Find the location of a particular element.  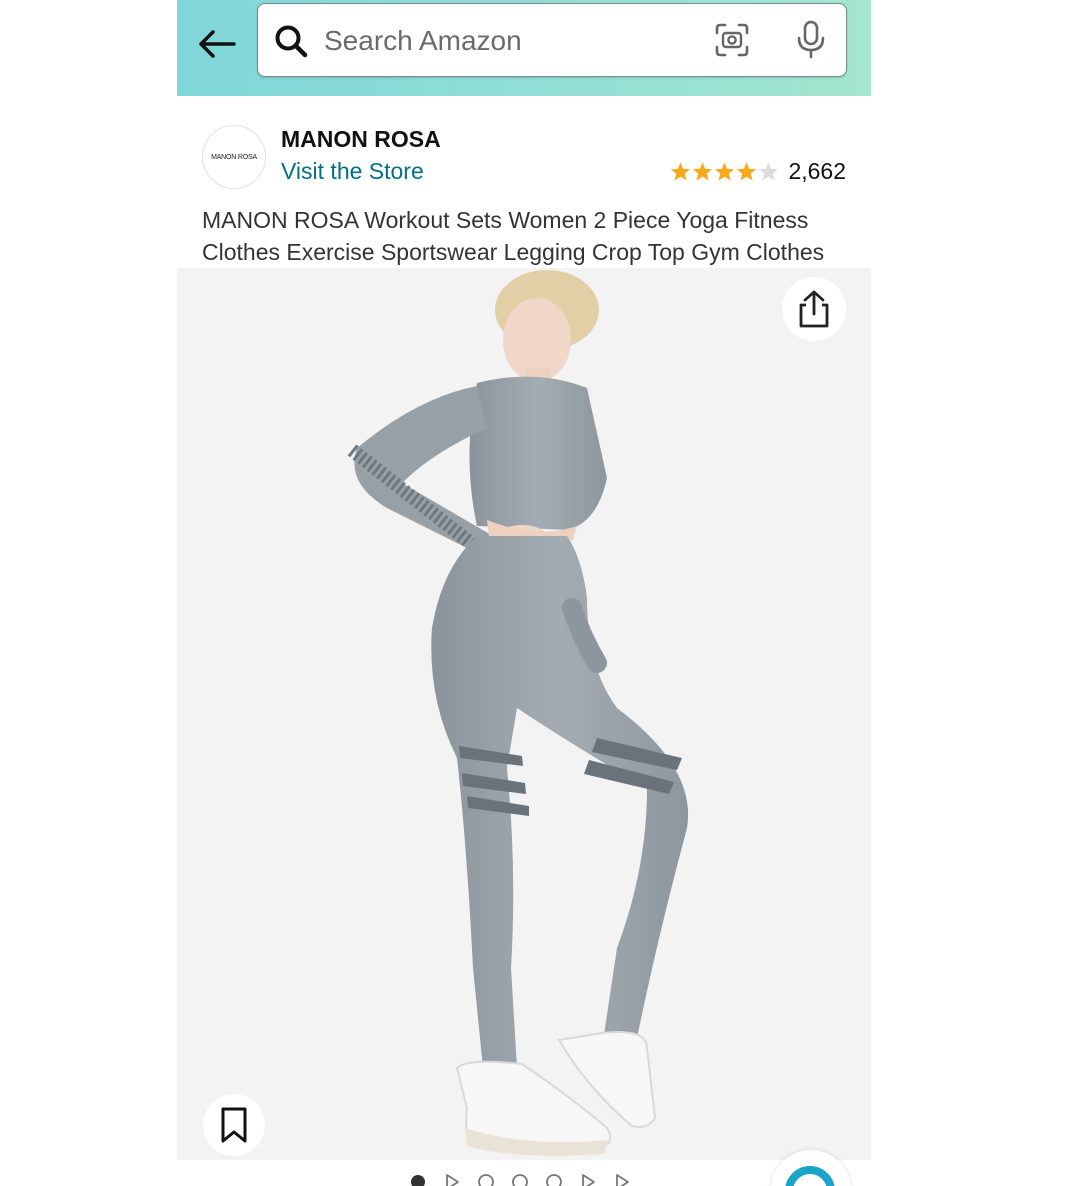

search-icon is located at coordinates (291, 41).